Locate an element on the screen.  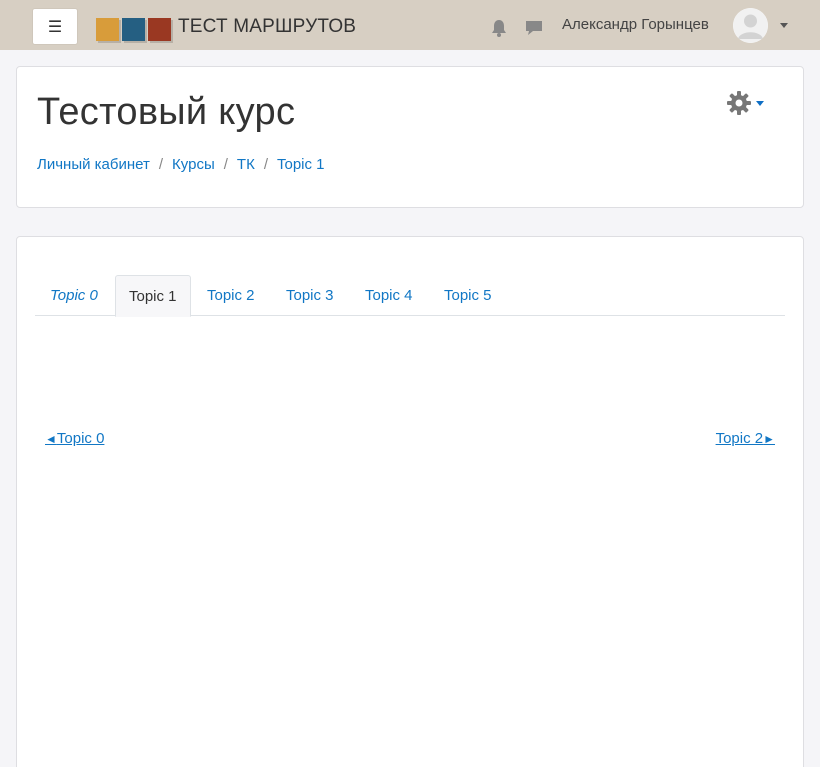
logo-square-orange is located at coordinates (107, 29).